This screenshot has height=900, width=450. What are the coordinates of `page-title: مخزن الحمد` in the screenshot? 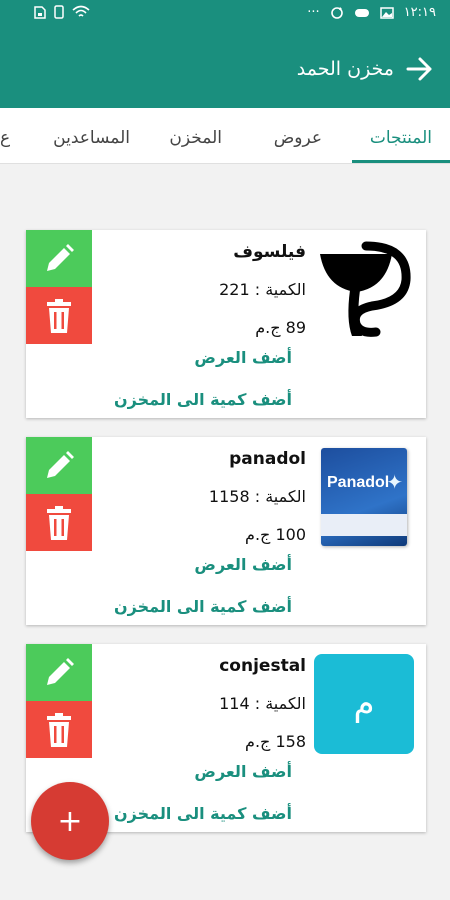 It's located at (345, 69).